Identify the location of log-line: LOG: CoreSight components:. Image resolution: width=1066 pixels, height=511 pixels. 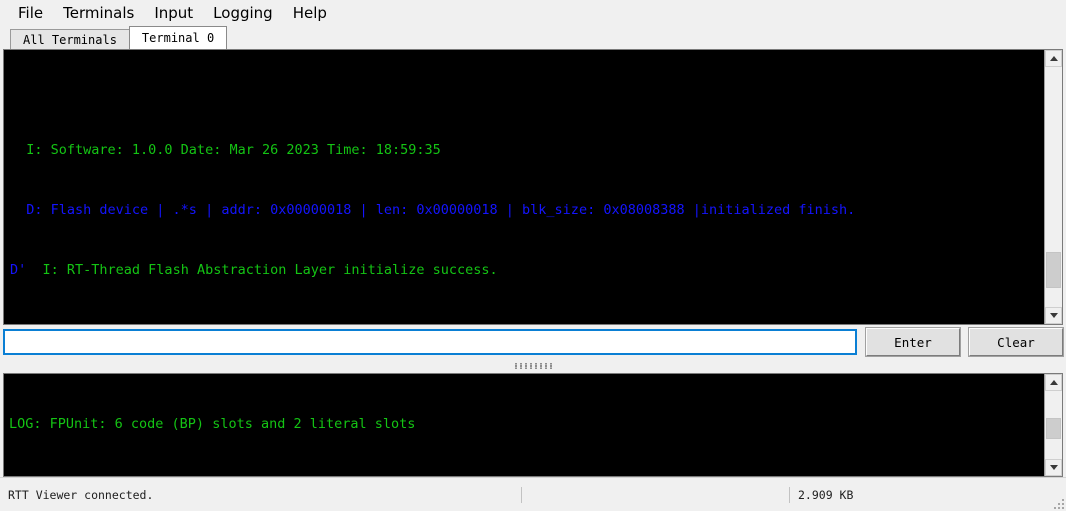
(526, 475).